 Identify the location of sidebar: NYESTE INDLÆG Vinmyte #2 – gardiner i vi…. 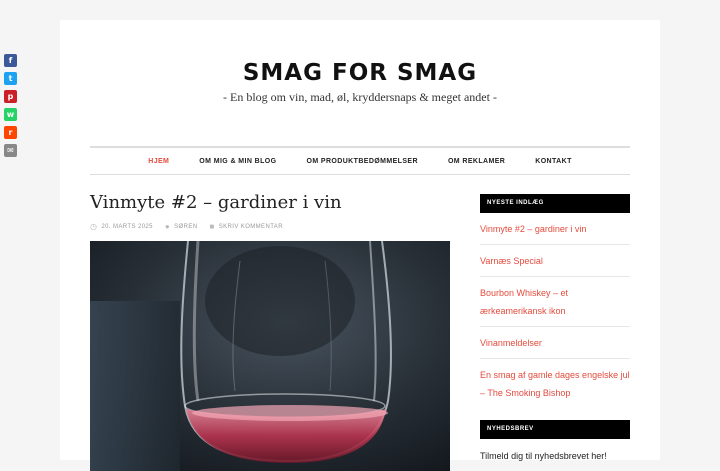
(555, 327).